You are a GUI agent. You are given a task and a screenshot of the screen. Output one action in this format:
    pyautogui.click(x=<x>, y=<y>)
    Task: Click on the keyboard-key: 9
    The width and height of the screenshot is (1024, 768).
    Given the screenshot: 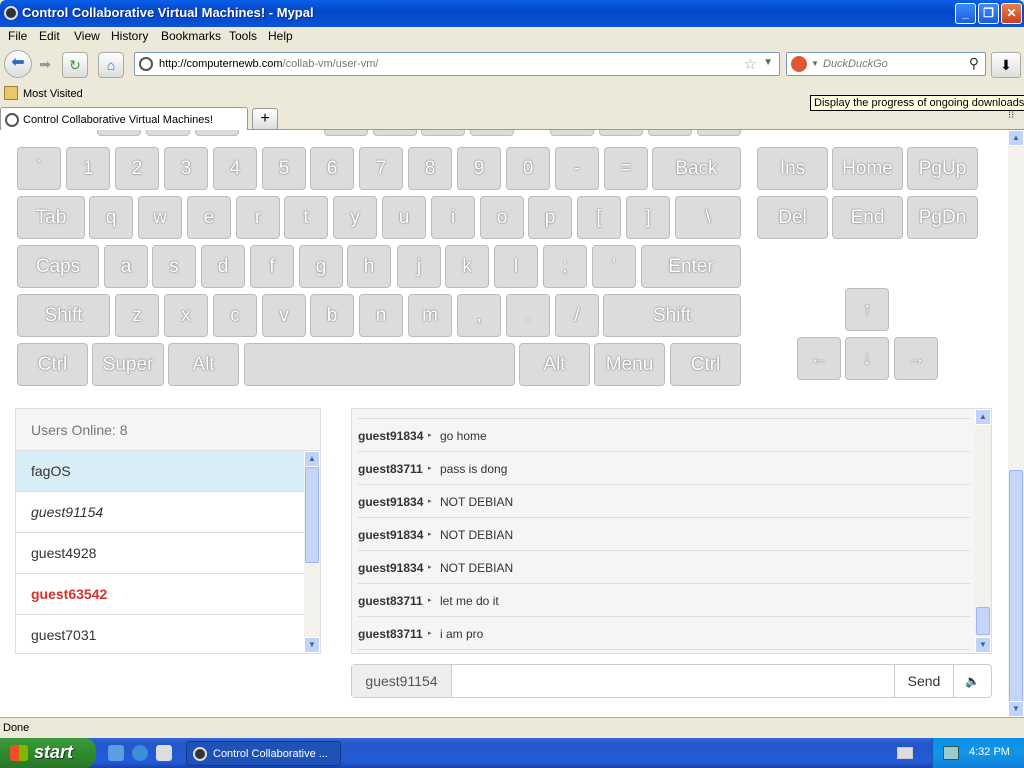 What is the action you would take?
    pyautogui.click(x=479, y=168)
    